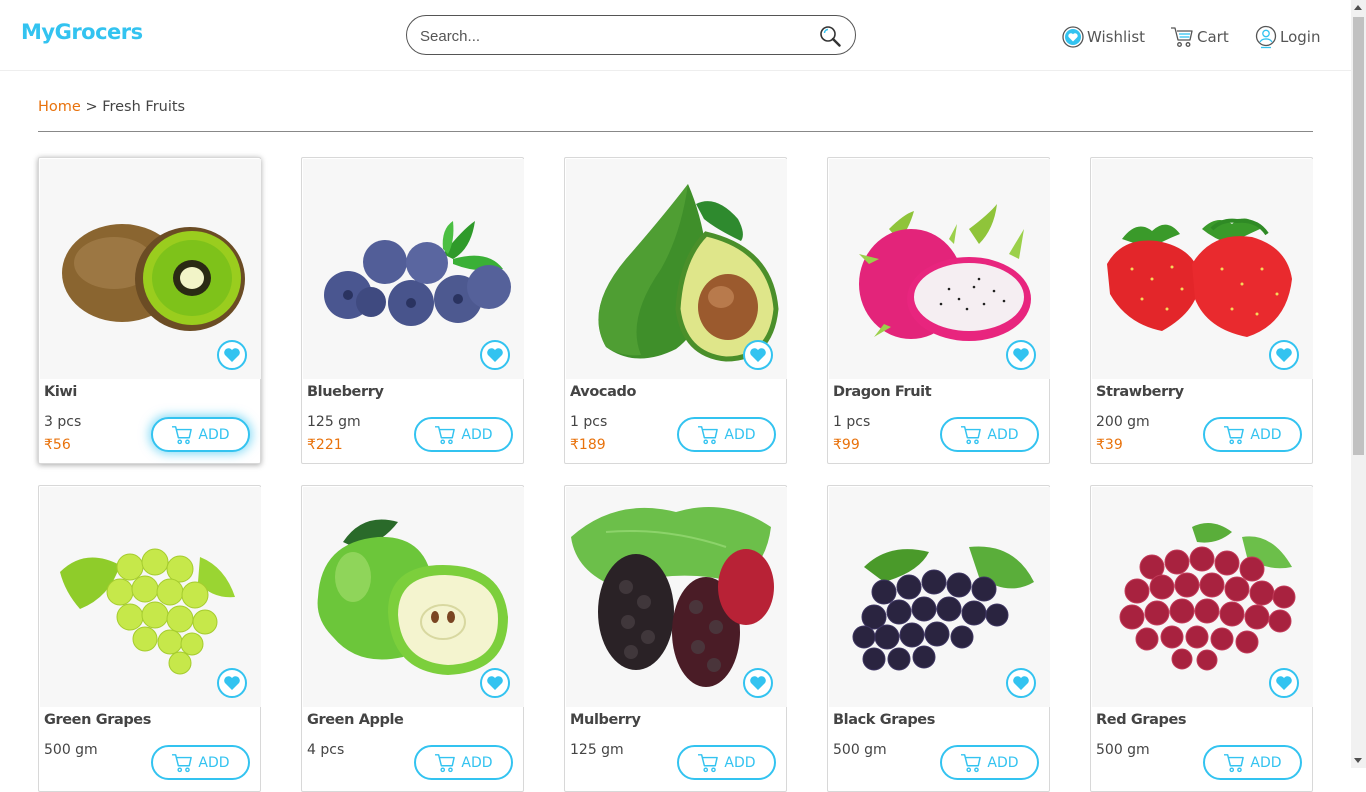  What do you see at coordinates (1116, 37) in the screenshot?
I see `nav-wishlist-label: Wishlist` at bounding box center [1116, 37].